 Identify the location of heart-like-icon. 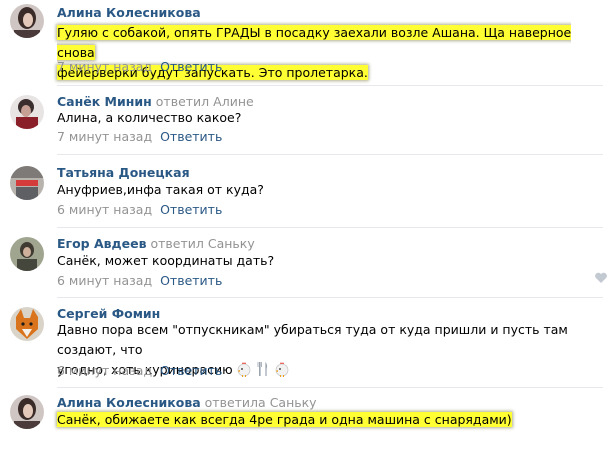
(601, 278).